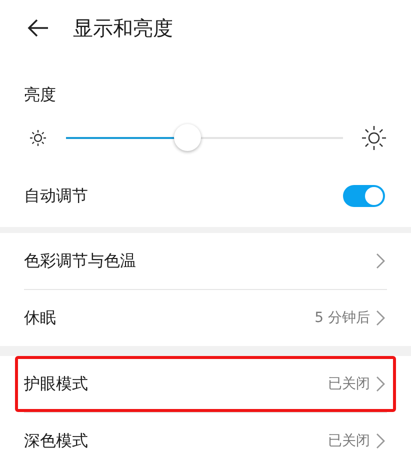  I want to click on auto-adjust-label: 自动调节, so click(56, 196).